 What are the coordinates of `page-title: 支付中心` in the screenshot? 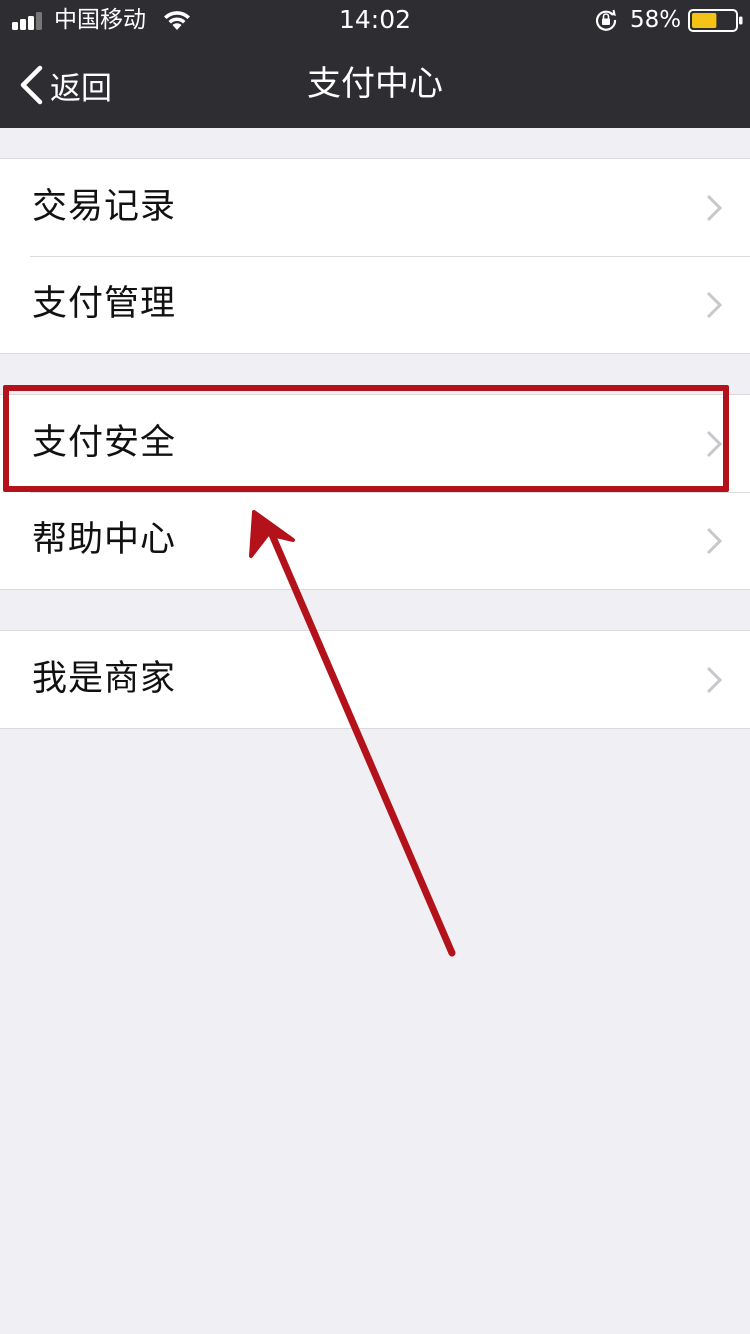 It's located at (375, 84).